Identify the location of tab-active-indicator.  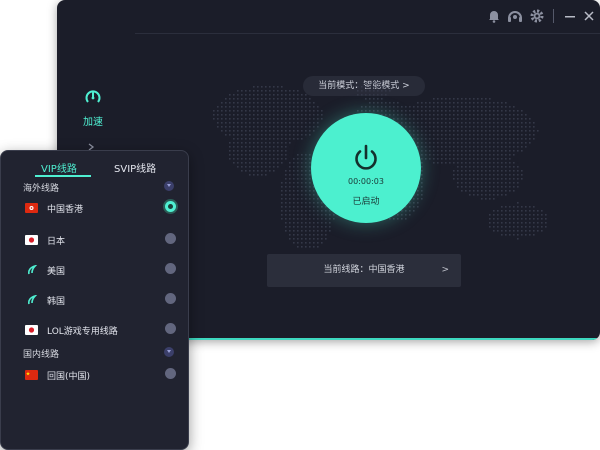
(63, 176).